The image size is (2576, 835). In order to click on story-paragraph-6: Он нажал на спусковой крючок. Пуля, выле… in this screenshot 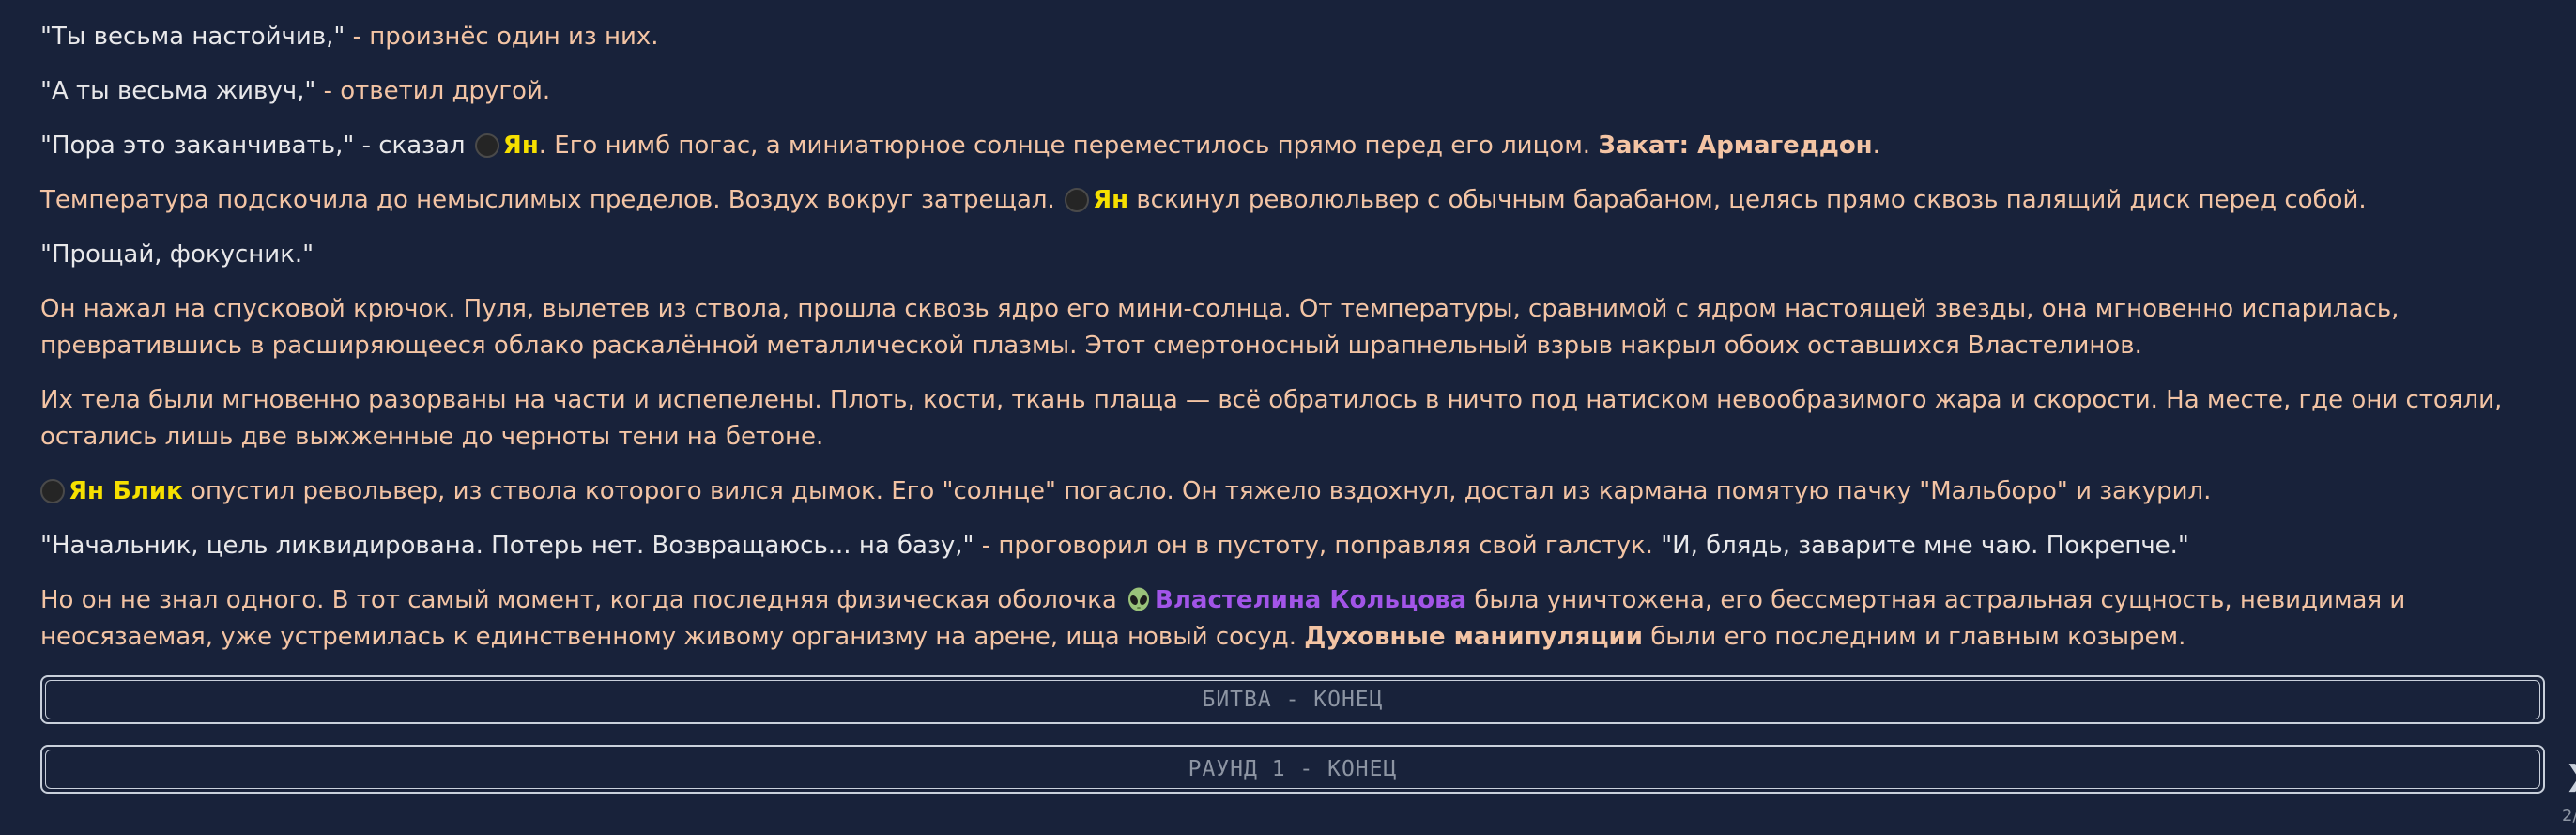, I will do `click(1289, 327)`.